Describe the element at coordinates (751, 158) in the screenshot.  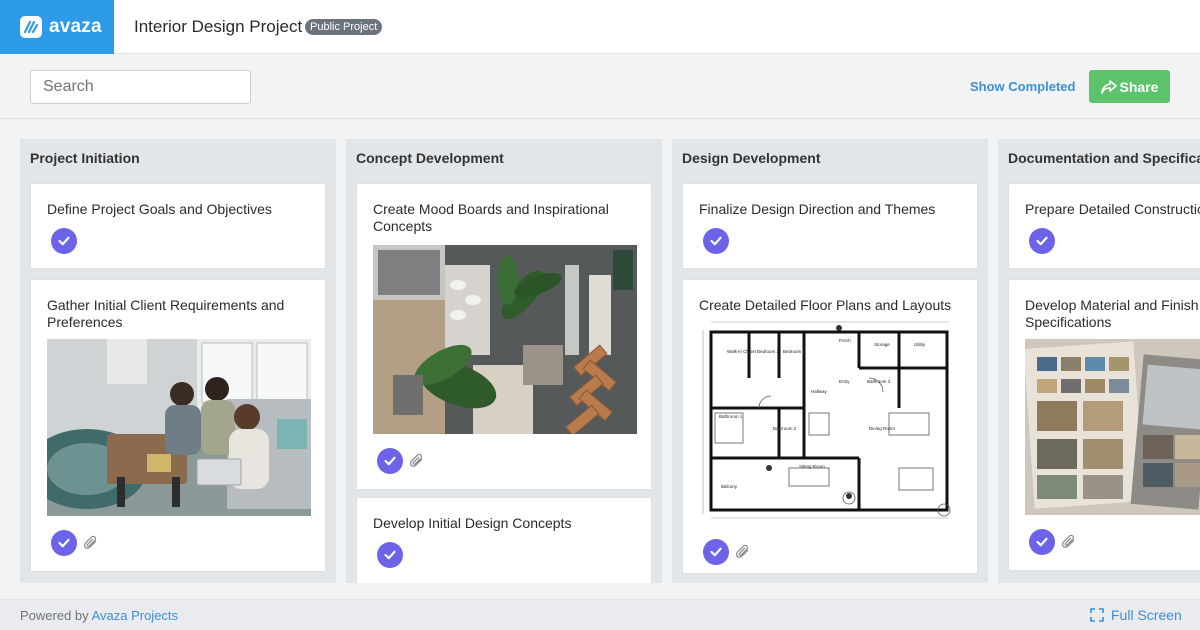
I see `column-title: Design Development` at that location.